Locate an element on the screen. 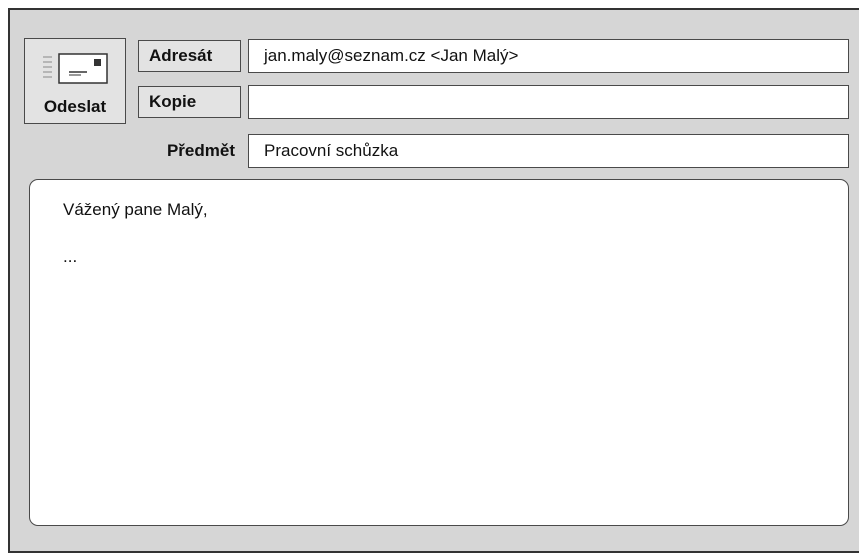  subject-label: Předmět is located at coordinates (200, 150).